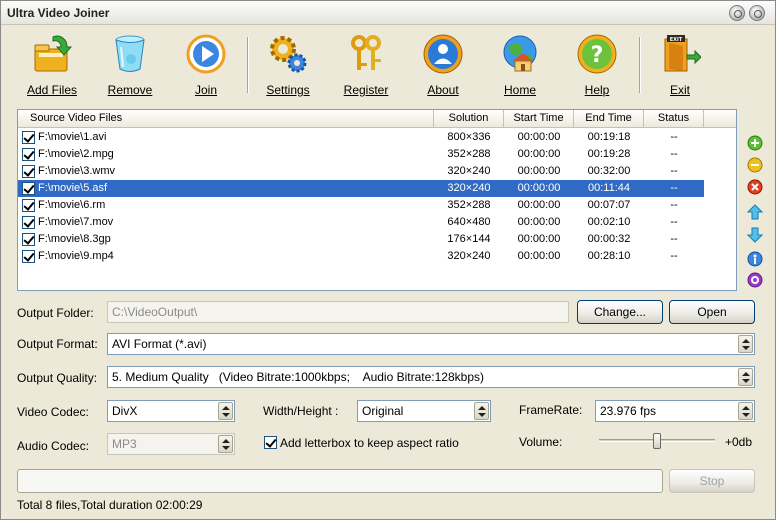 The image size is (776, 520). Describe the element at coordinates (712, 481) in the screenshot. I see `stop-button: Stop` at that location.